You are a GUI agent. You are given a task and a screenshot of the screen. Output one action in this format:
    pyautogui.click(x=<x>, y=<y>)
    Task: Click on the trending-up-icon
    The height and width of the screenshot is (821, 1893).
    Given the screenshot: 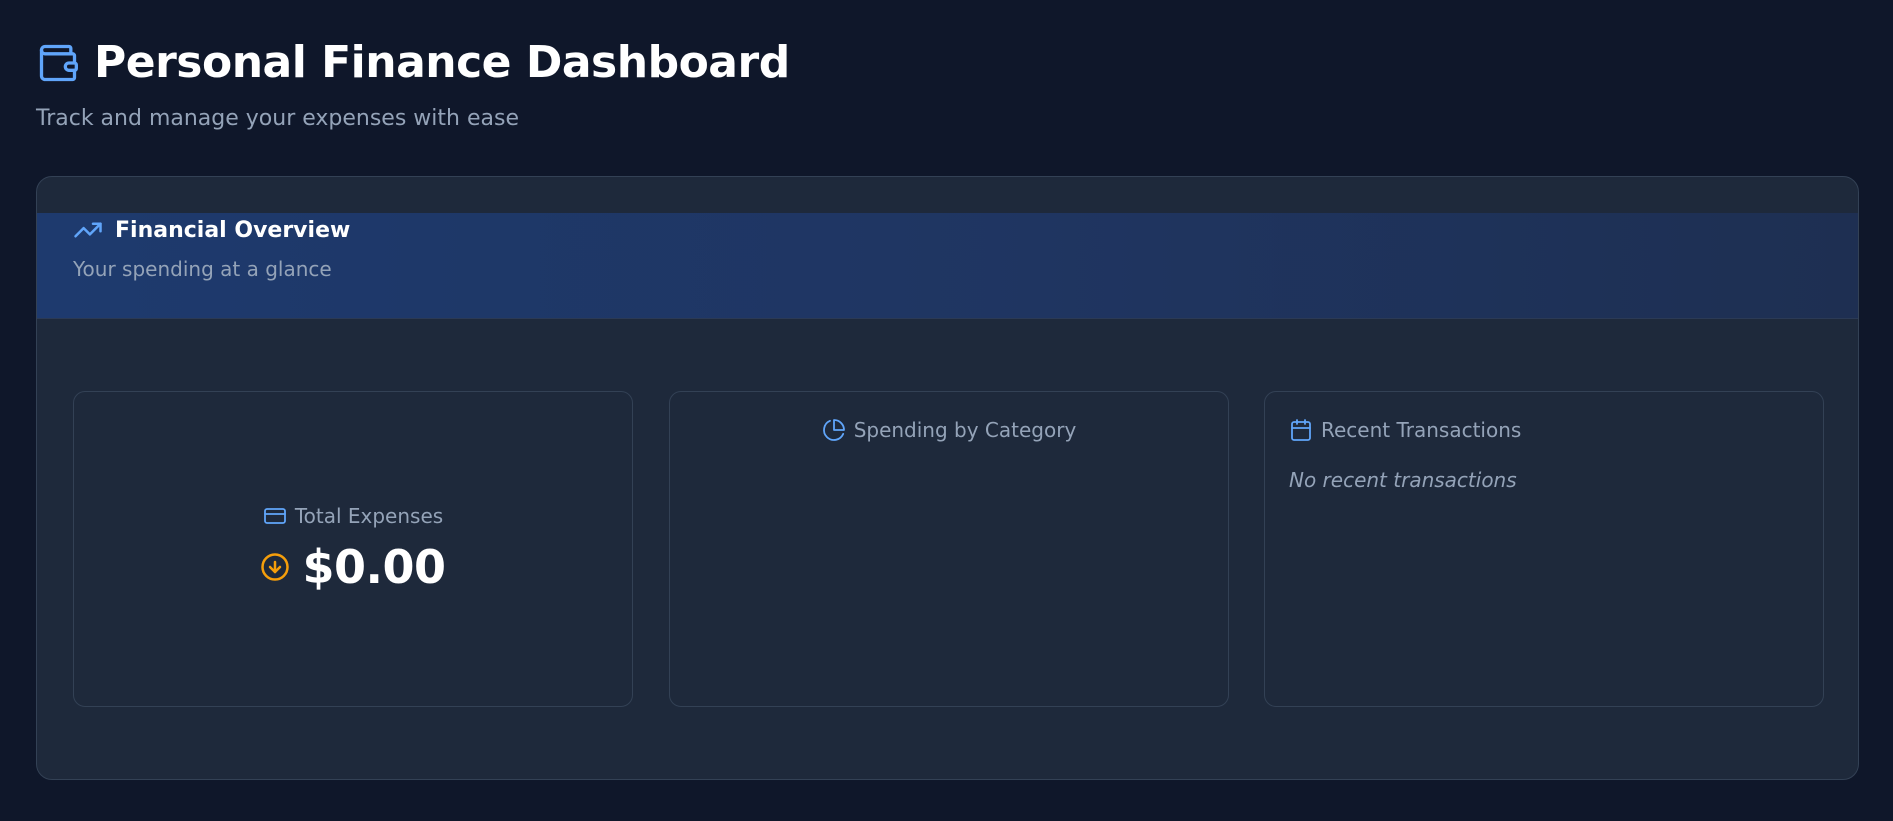 What is the action you would take?
    pyautogui.click(x=88, y=230)
    